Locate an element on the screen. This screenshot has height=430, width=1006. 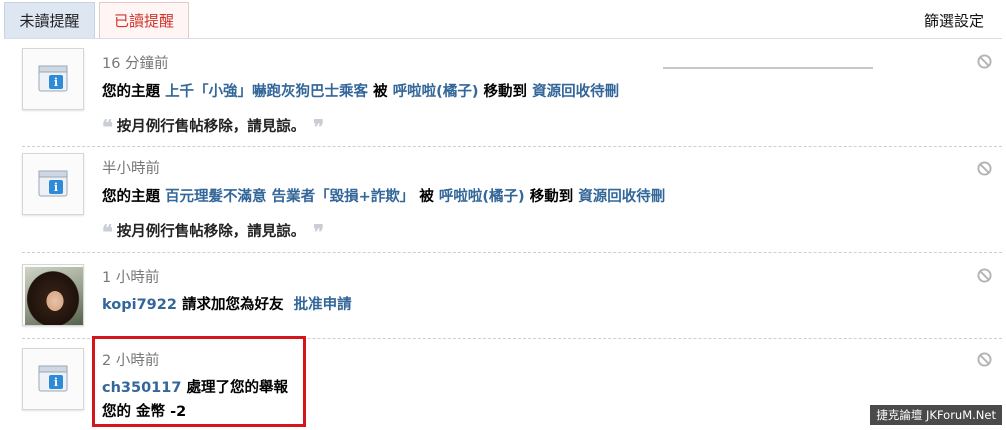
notification-time: 1 小時前 is located at coordinates (131, 278).